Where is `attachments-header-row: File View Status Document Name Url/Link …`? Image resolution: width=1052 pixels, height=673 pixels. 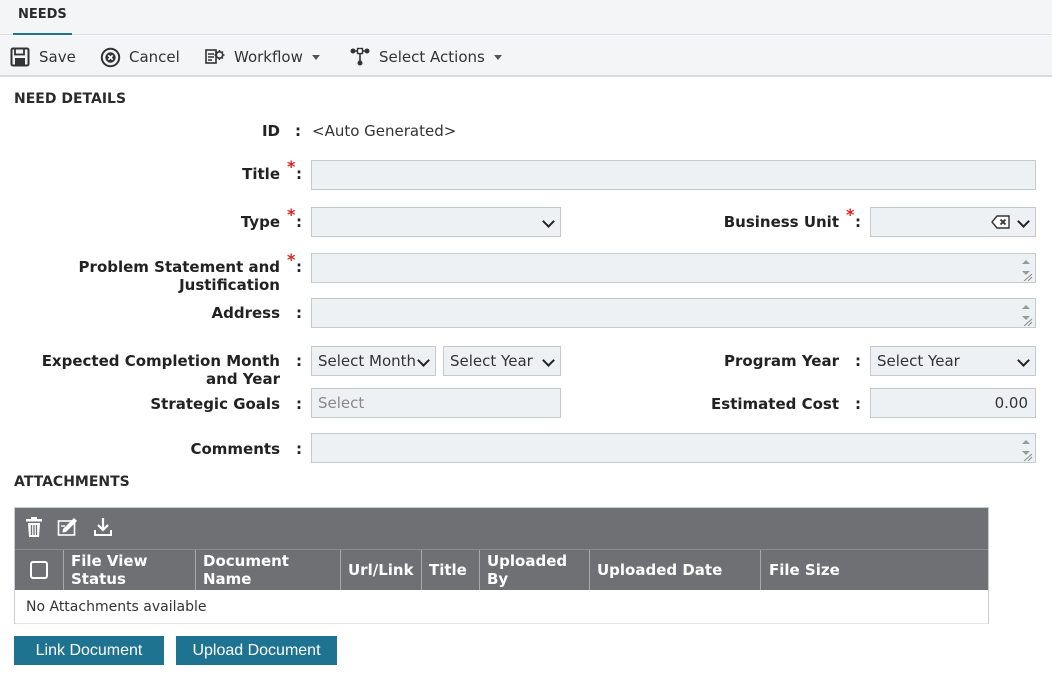
attachments-header-row: File View Status Document Name Url/Link … is located at coordinates (501, 569).